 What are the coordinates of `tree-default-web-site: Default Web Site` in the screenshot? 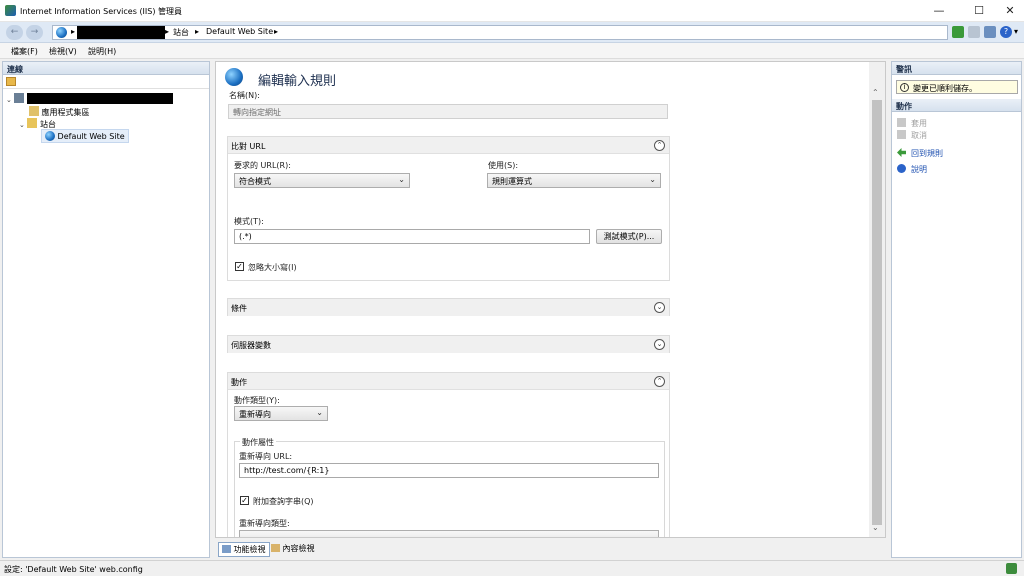 It's located at (85, 136).